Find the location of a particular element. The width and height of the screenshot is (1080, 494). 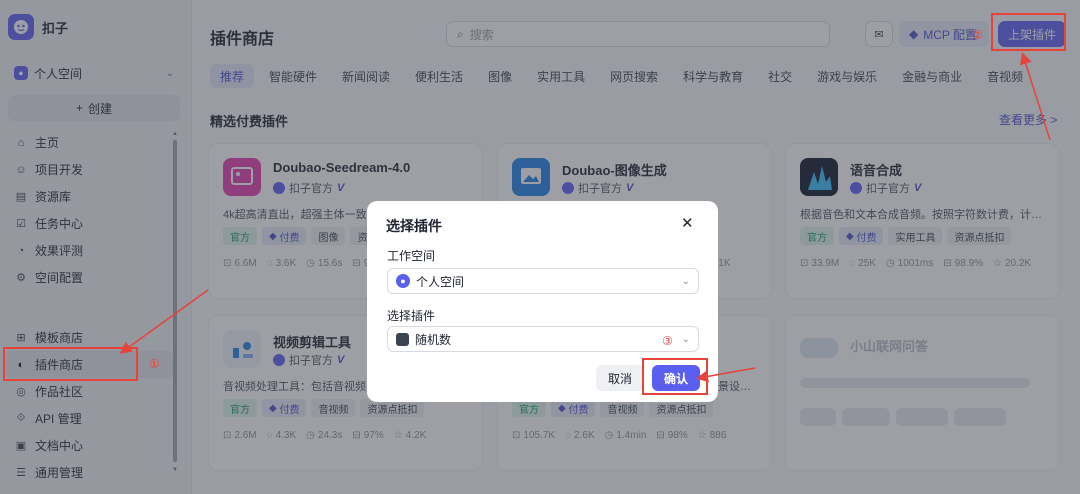

annotation-highlight-plugin-store is located at coordinates (70, 364).